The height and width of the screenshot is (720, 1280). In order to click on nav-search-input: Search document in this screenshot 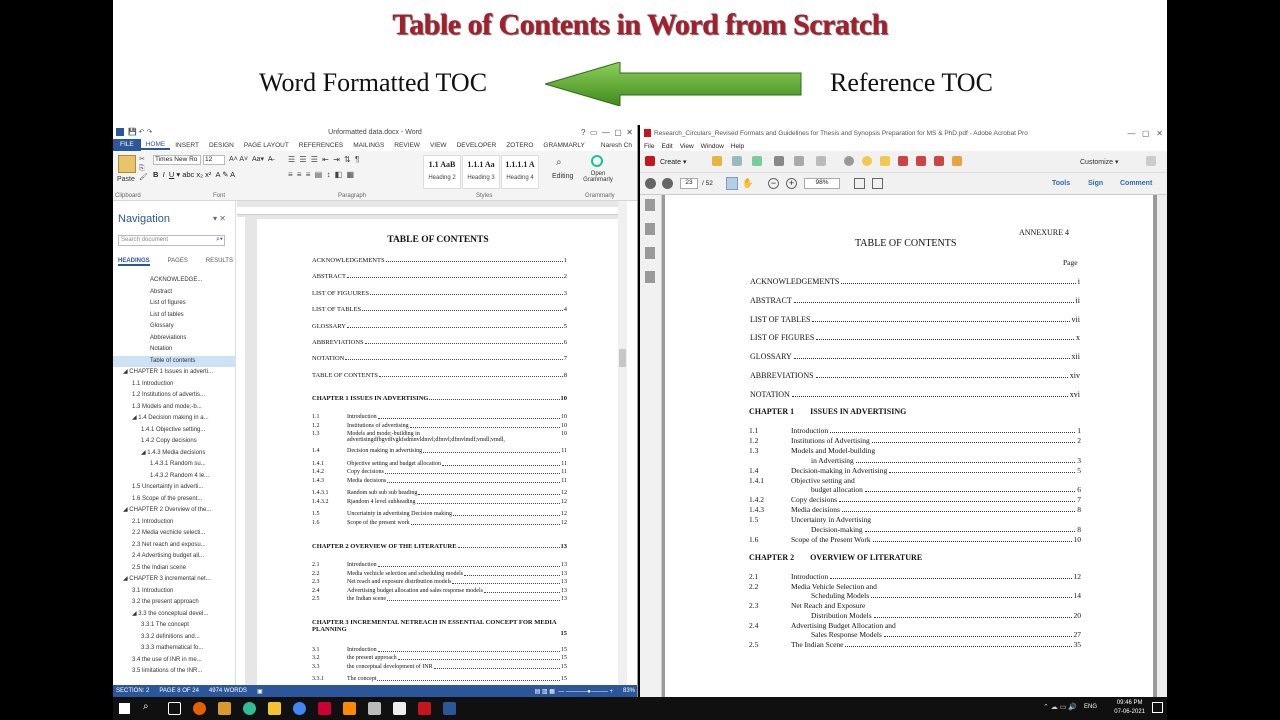, I will do `click(171, 240)`.